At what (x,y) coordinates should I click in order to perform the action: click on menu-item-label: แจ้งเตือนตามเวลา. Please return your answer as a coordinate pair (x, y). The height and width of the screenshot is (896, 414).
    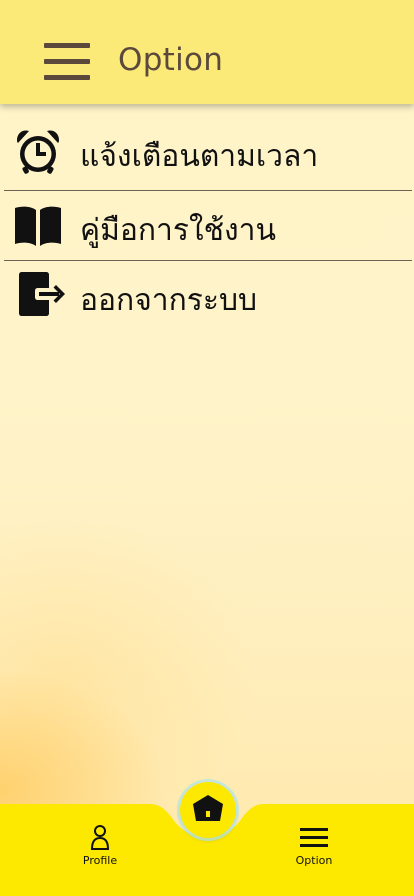
    Looking at the image, I should click on (199, 156).